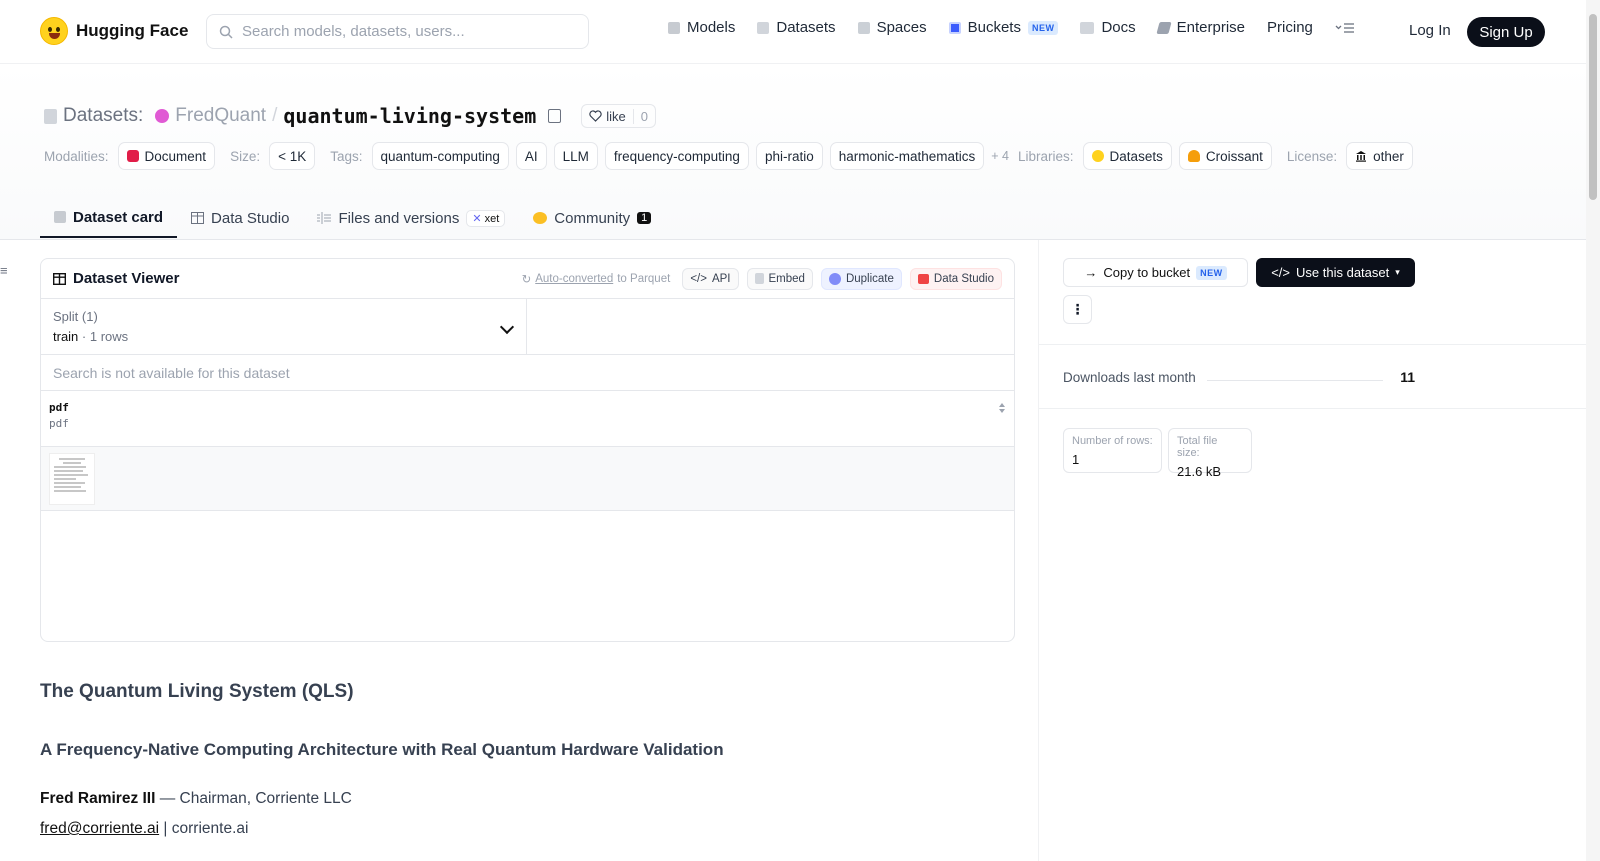 Image resolution: width=1600 pixels, height=861 pixels. Describe the element at coordinates (1430, 30) in the screenshot. I see `login-link: Log In` at that location.